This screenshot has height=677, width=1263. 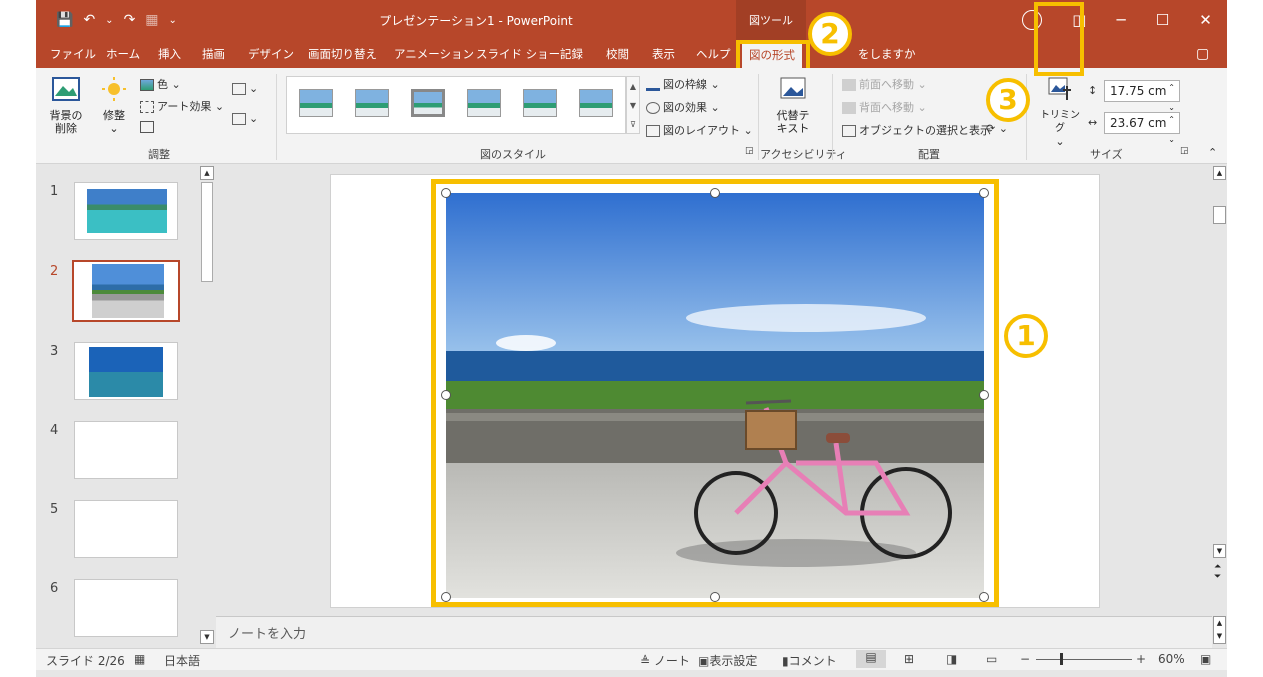 What do you see at coordinates (173, 20) in the screenshot?
I see `qat-dropdown-icon: ⌄` at bounding box center [173, 20].